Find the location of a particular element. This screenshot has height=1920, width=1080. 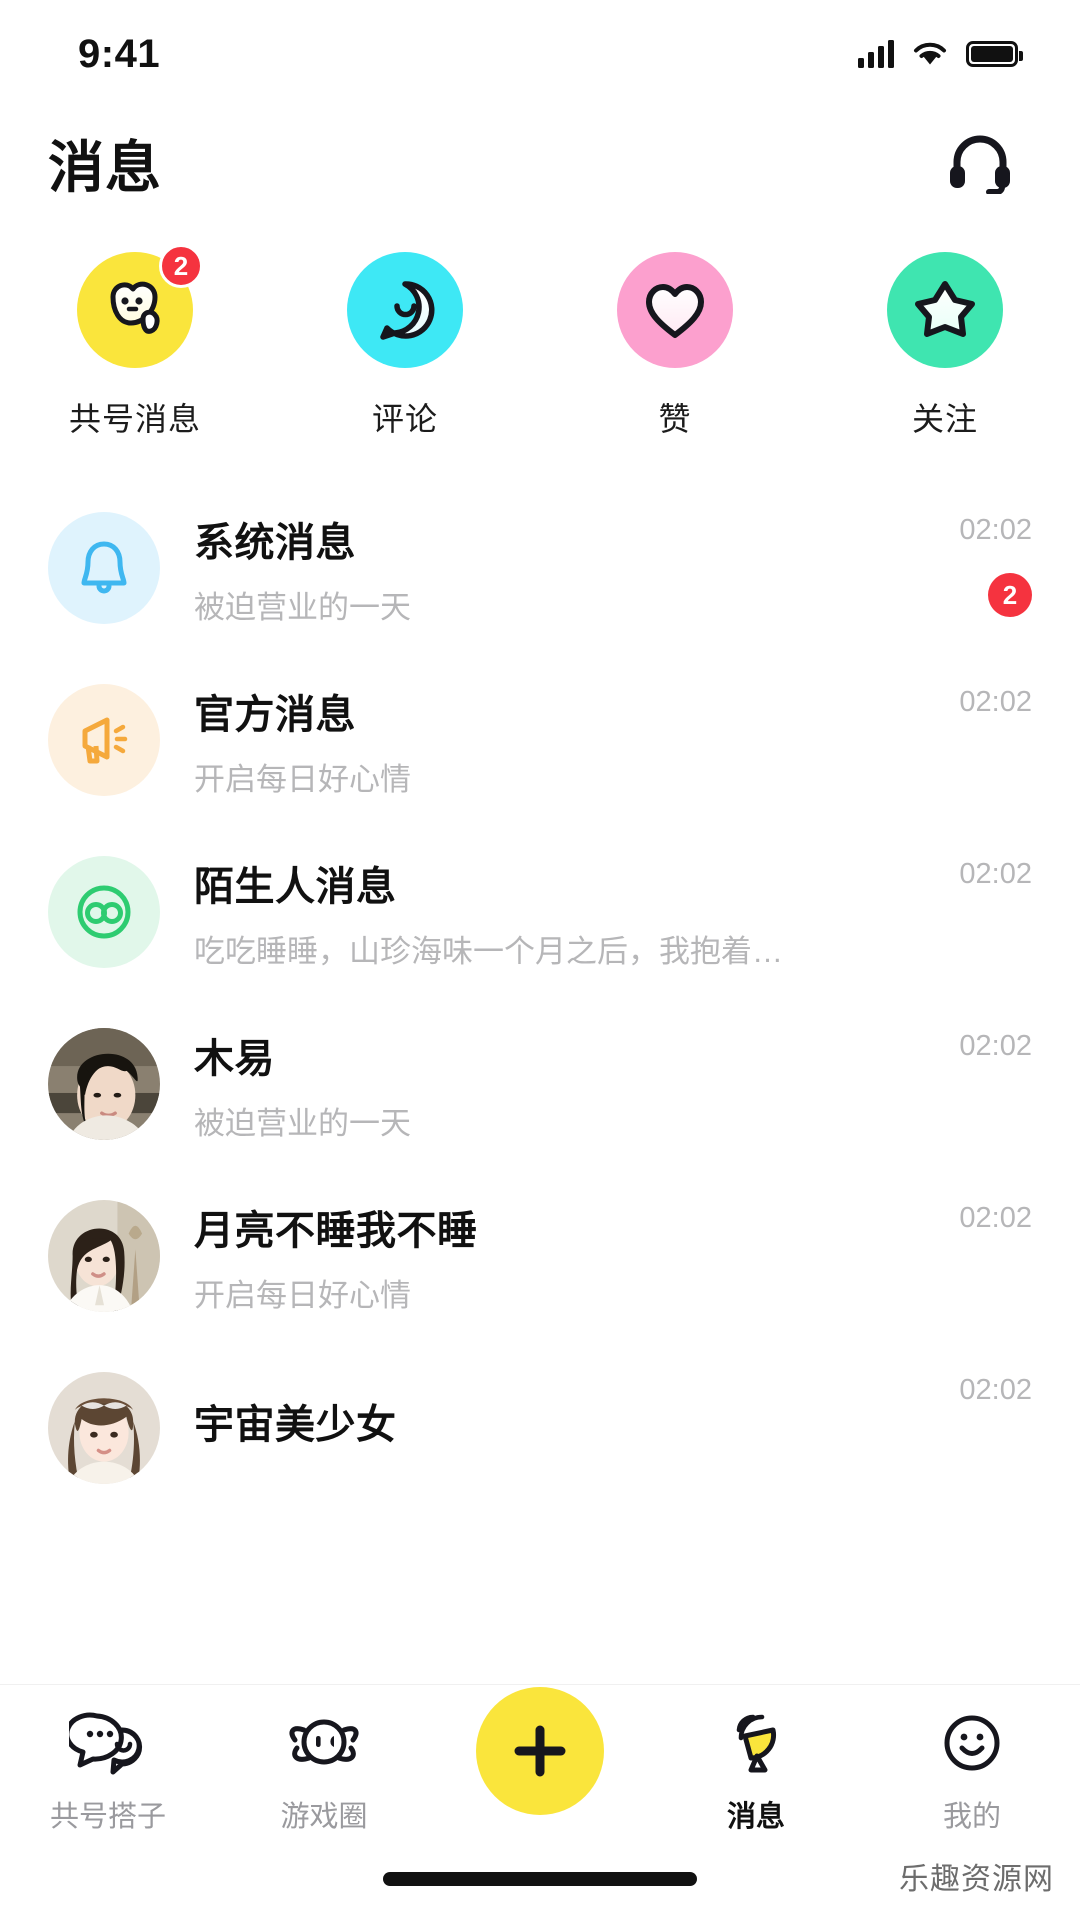

infinity-eyes-icon is located at coordinates (104, 912).